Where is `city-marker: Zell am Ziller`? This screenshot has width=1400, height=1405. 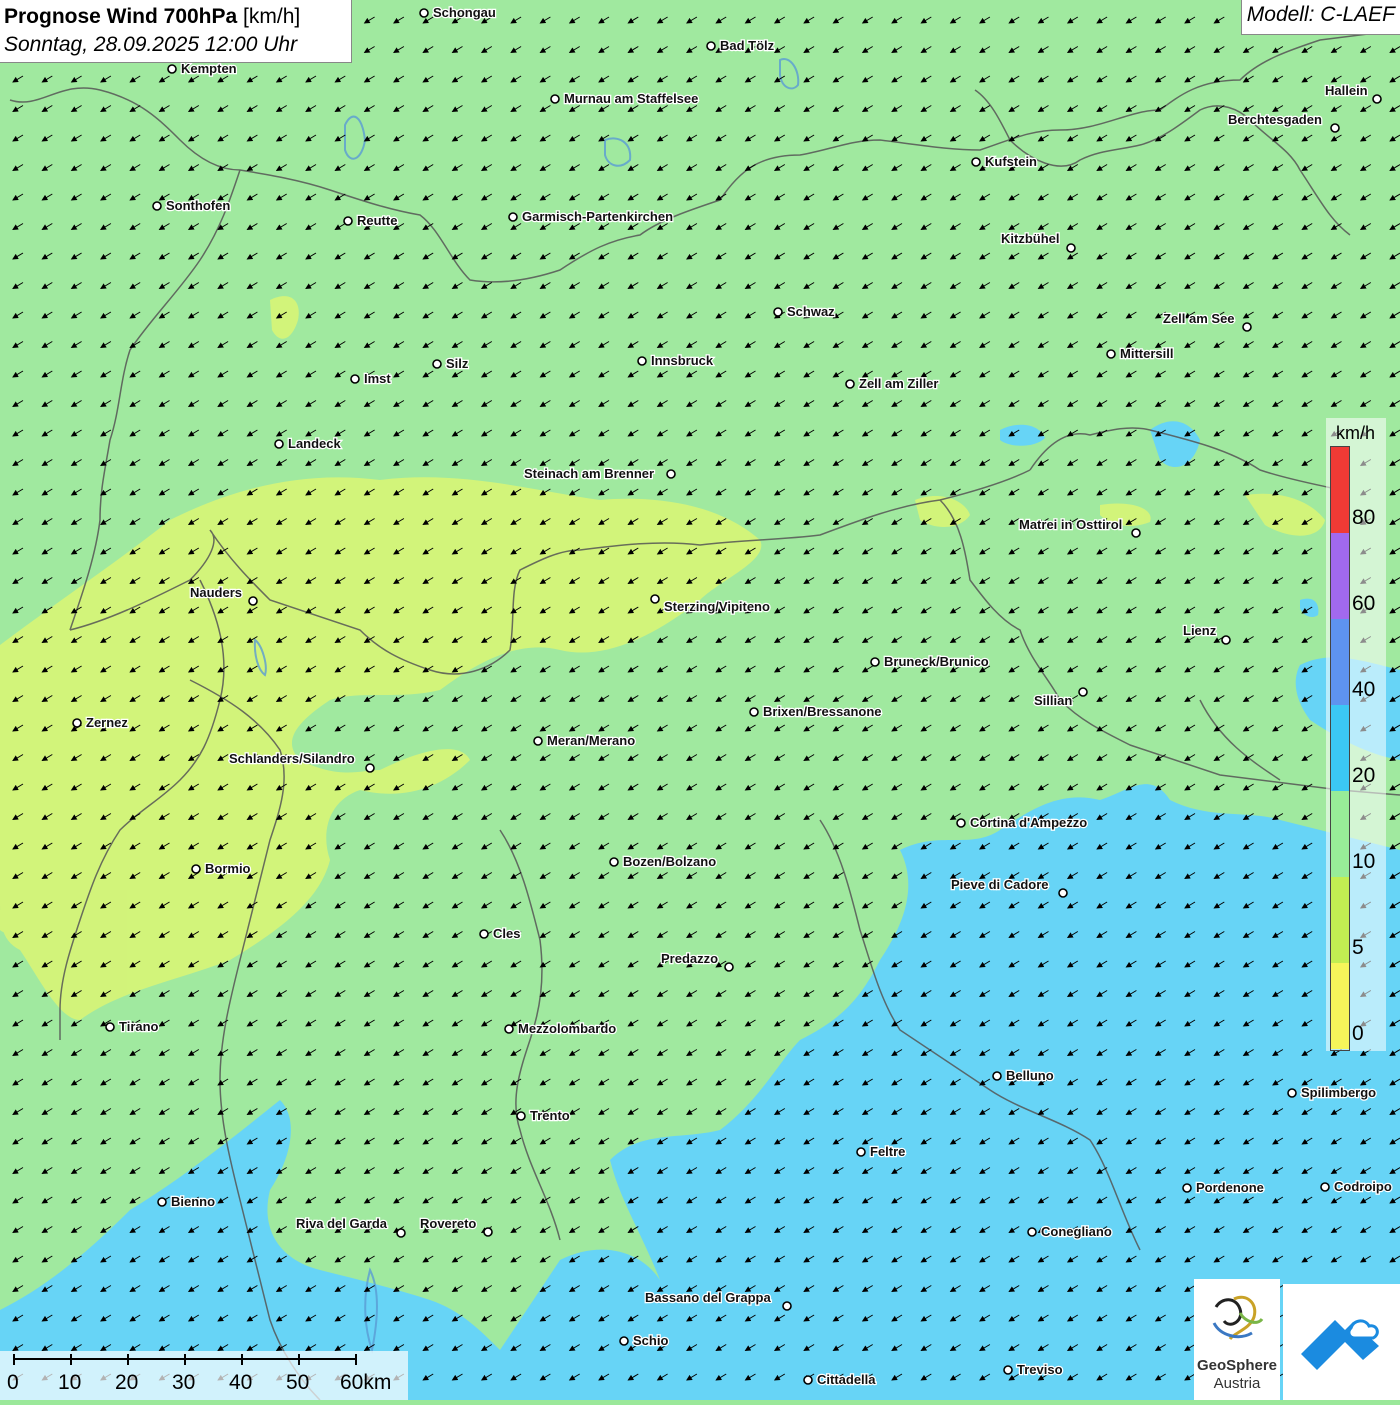 city-marker: Zell am Ziller is located at coordinates (892, 383).